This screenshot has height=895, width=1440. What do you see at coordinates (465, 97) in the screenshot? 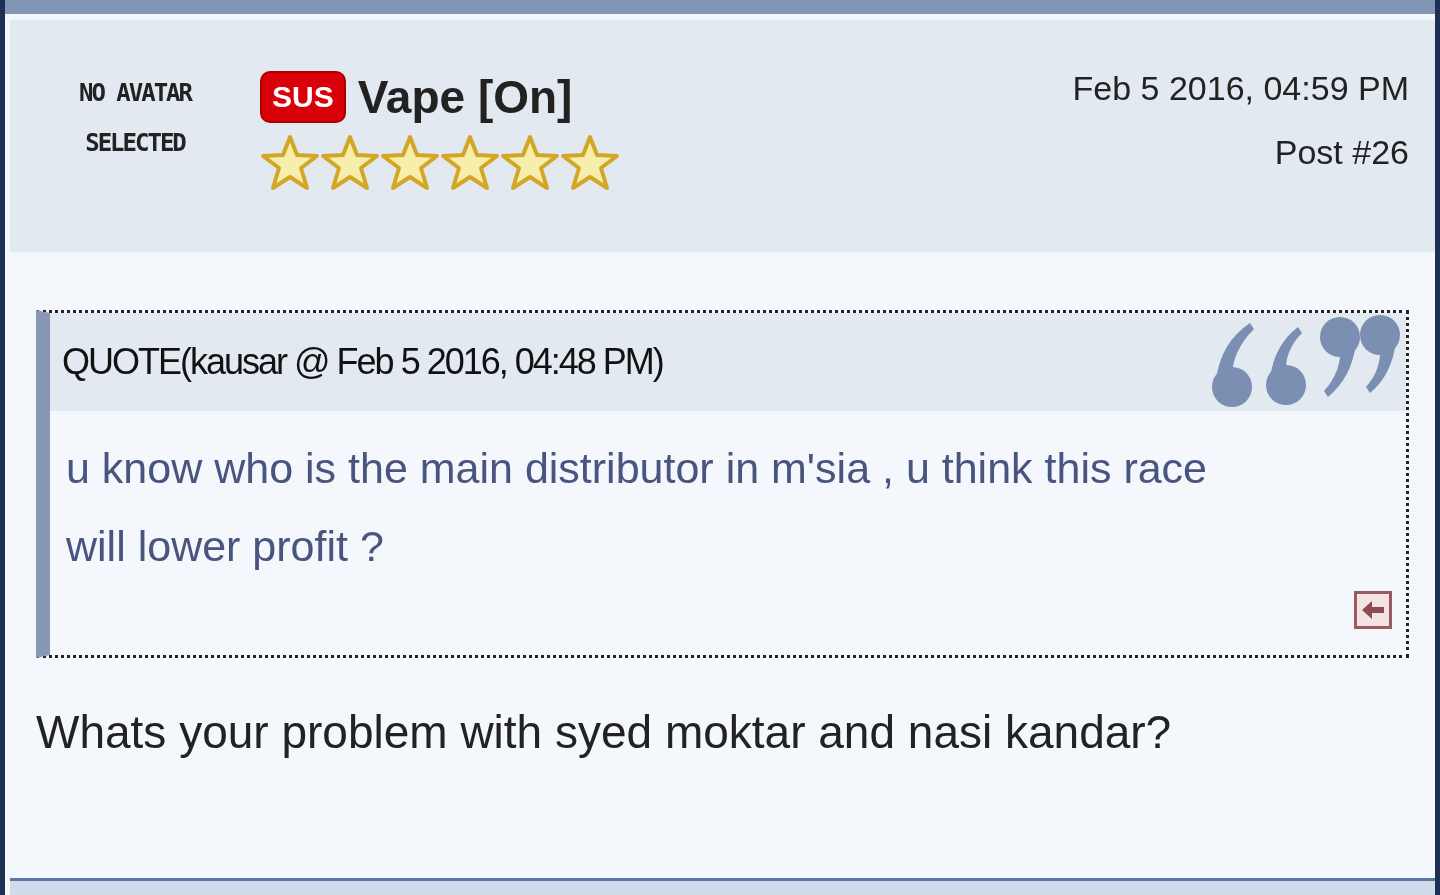
I see `username: Vape [On]` at bounding box center [465, 97].